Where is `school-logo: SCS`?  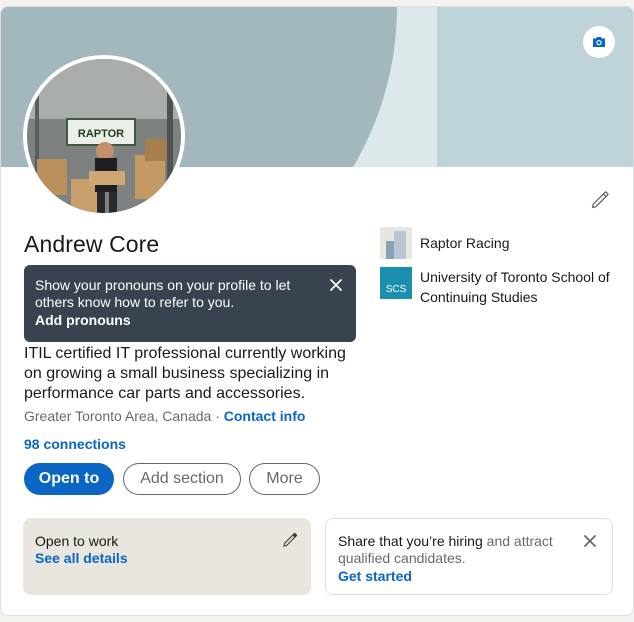
school-logo: SCS is located at coordinates (396, 283).